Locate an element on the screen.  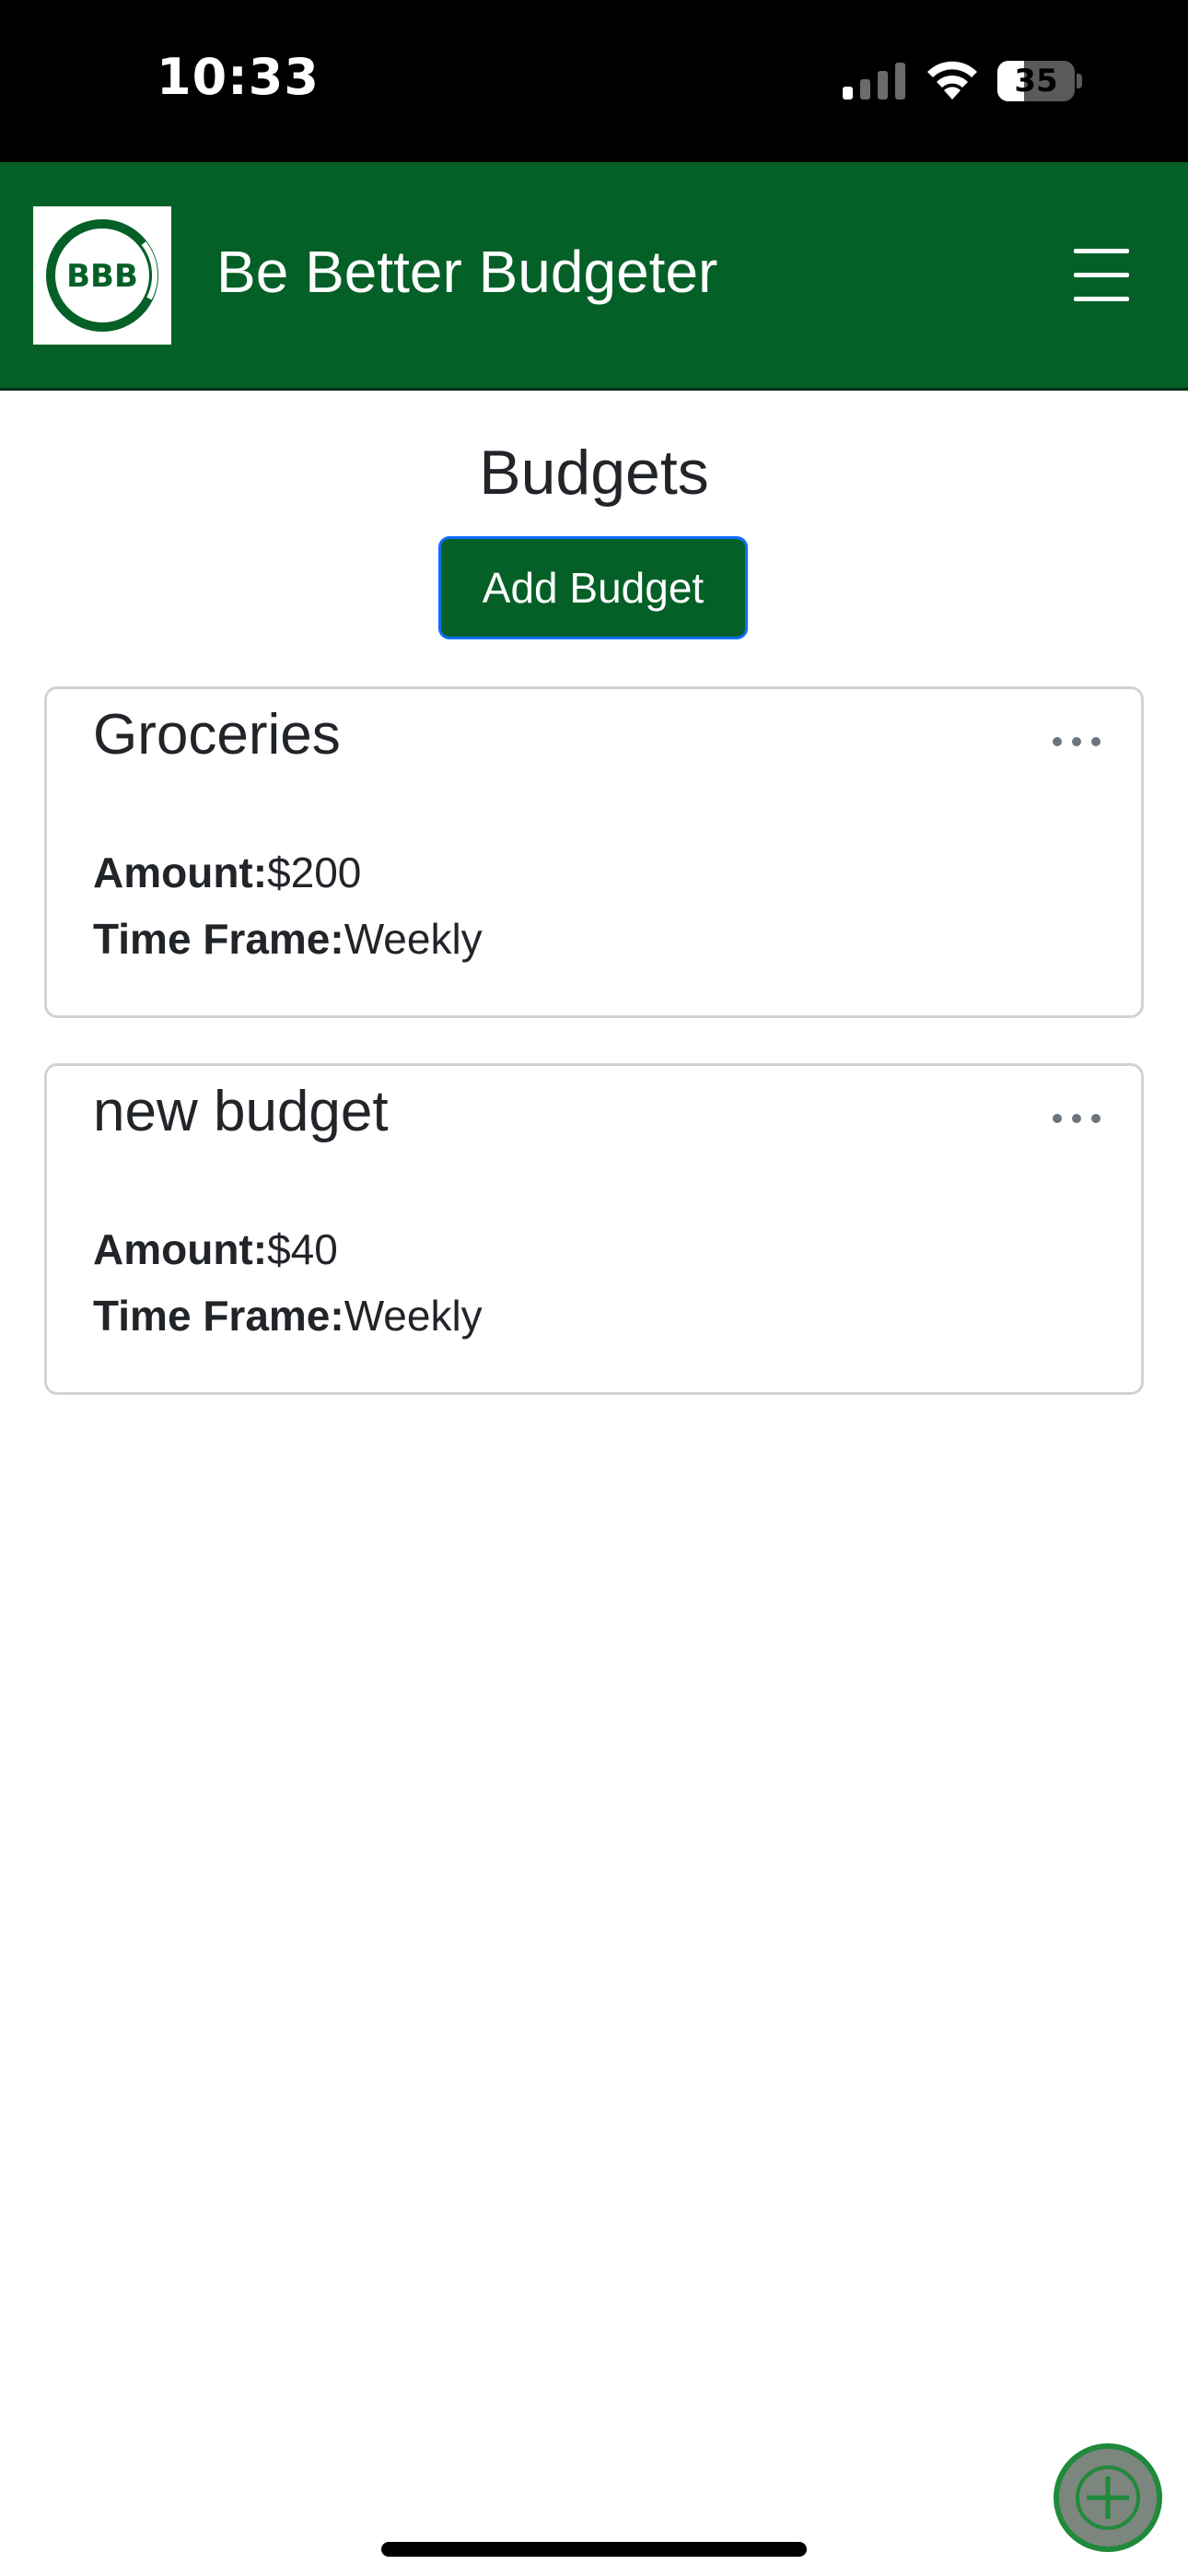
battery-level: 35 is located at coordinates (1036, 81).